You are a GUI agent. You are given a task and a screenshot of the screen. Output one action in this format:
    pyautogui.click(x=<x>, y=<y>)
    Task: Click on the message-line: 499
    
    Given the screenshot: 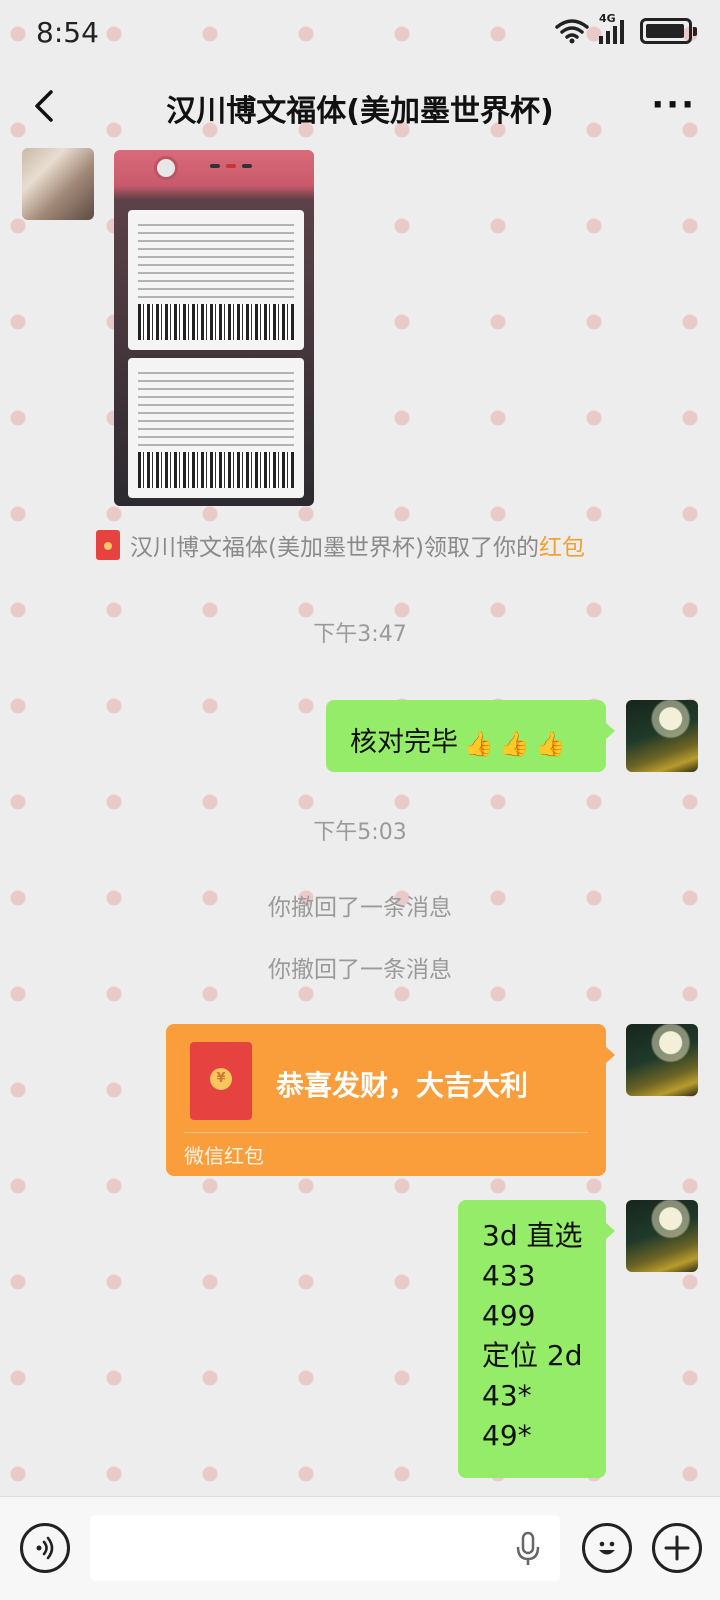 What is the action you would take?
    pyautogui.click(x=509, y=1315)
    